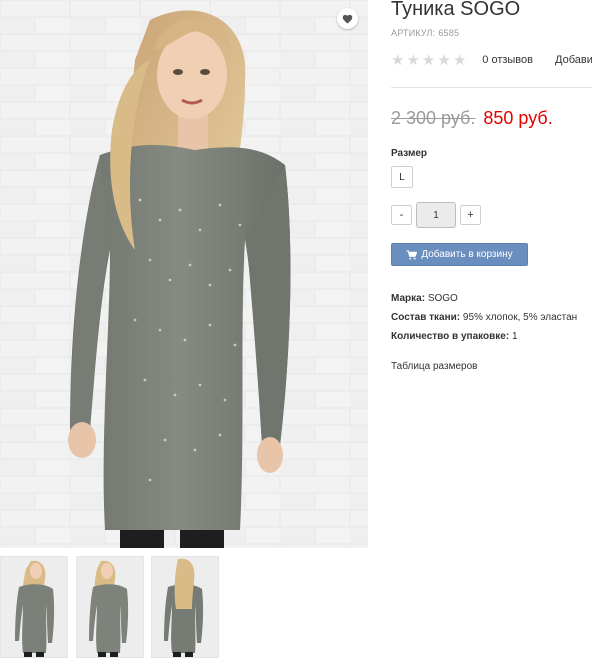 This screenshot has width=592, height=665. I want to click on property-brand: Марка: SOGO, so click(484, 298).